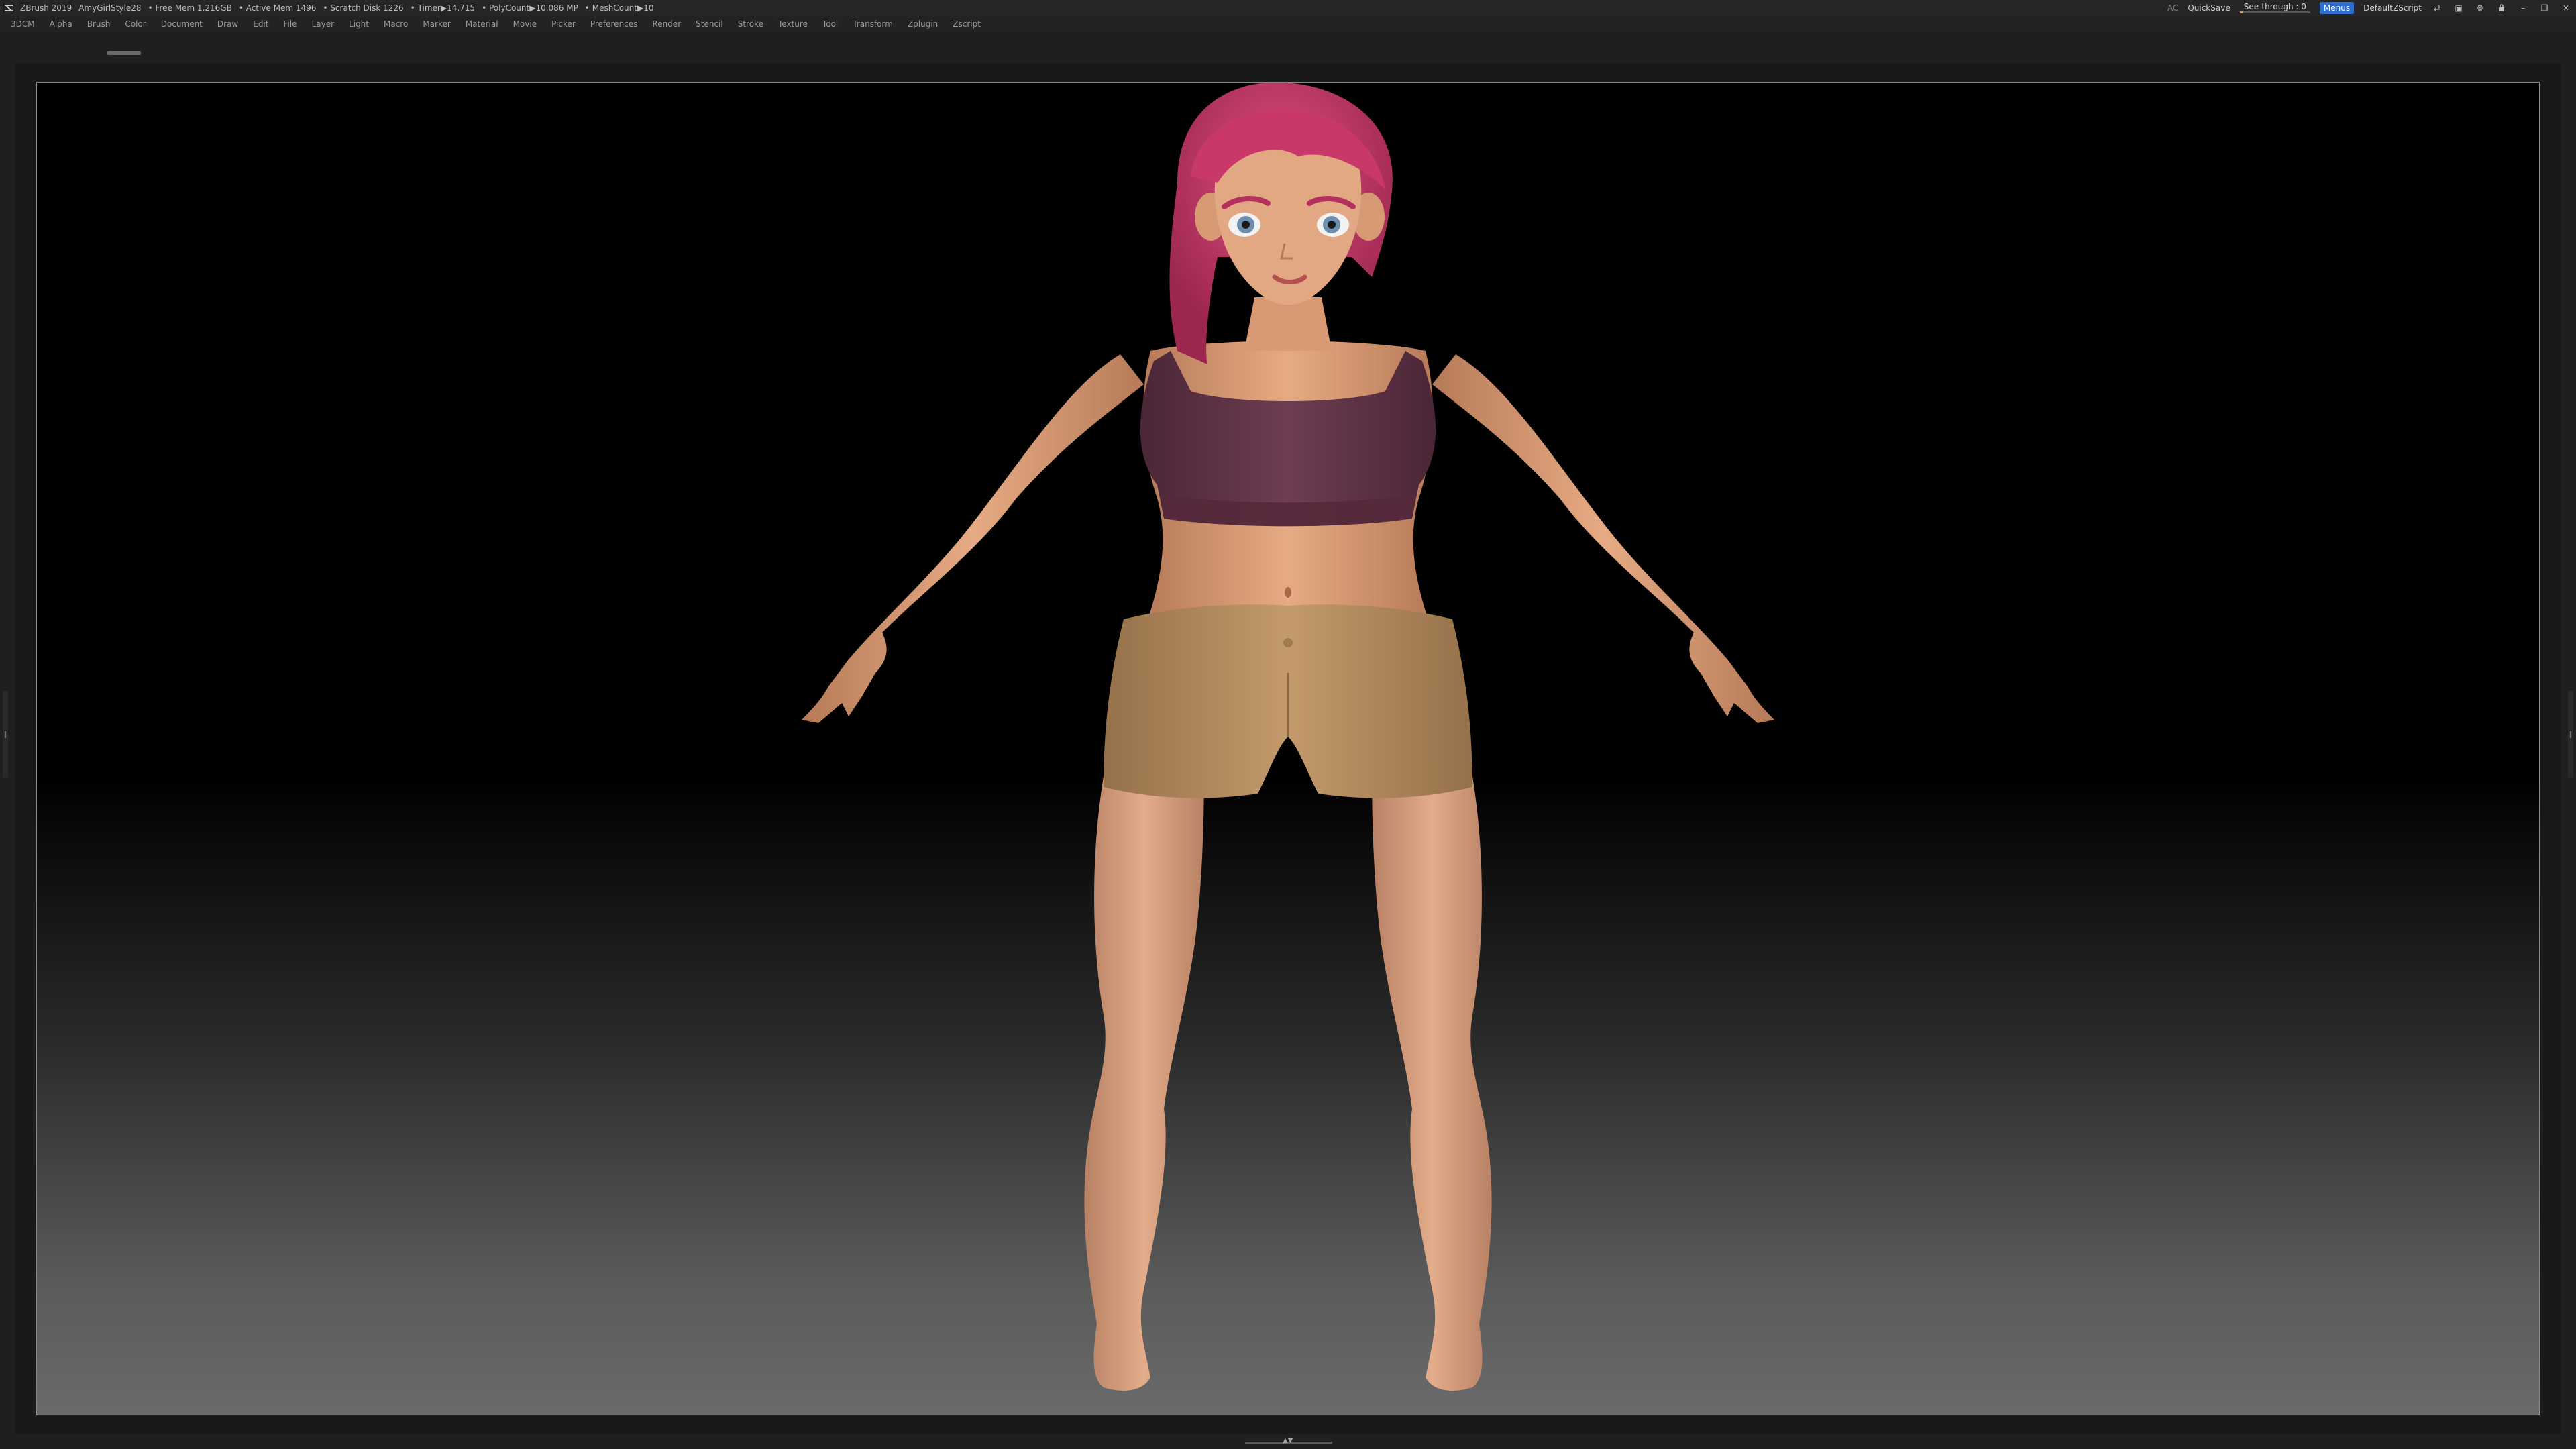 The width and height of the screenshot is (2576, 1449). Describe the element at coordinates (793, 24) in the screenshot. I see `menu-texture: Texture` at that location.